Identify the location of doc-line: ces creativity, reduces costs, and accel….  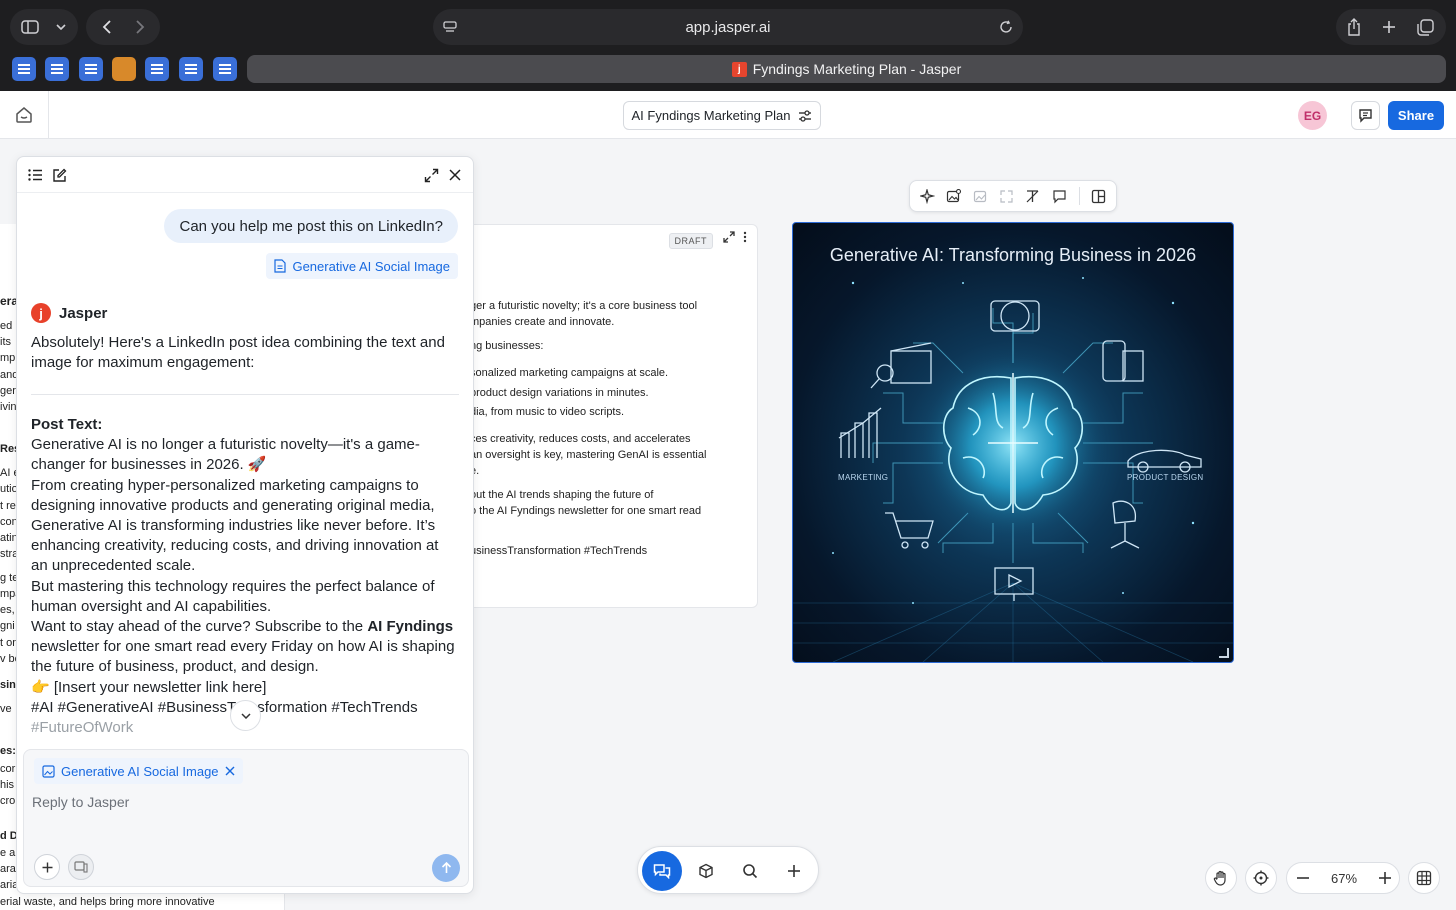
(580, 439).